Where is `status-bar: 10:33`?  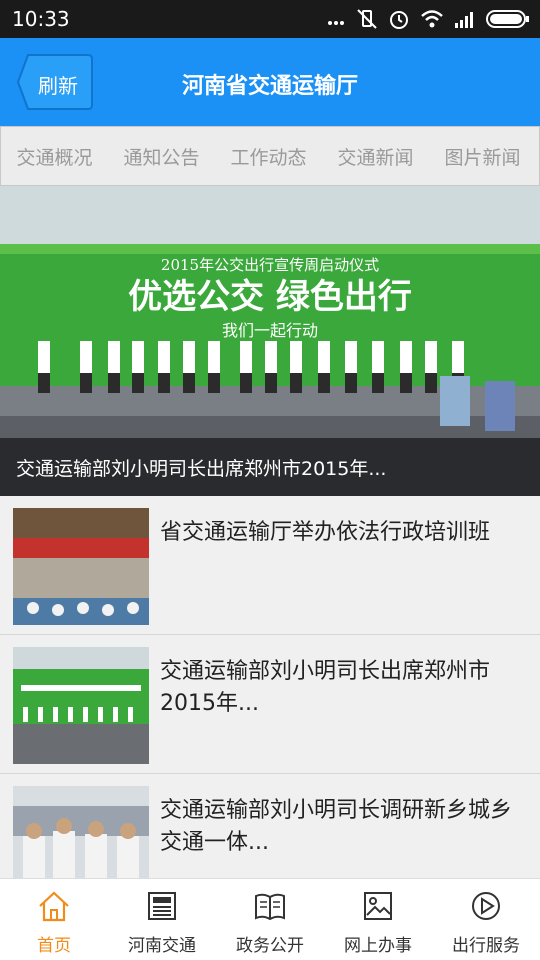 status-bar: 10:33 is located at coordinates (270, 19).